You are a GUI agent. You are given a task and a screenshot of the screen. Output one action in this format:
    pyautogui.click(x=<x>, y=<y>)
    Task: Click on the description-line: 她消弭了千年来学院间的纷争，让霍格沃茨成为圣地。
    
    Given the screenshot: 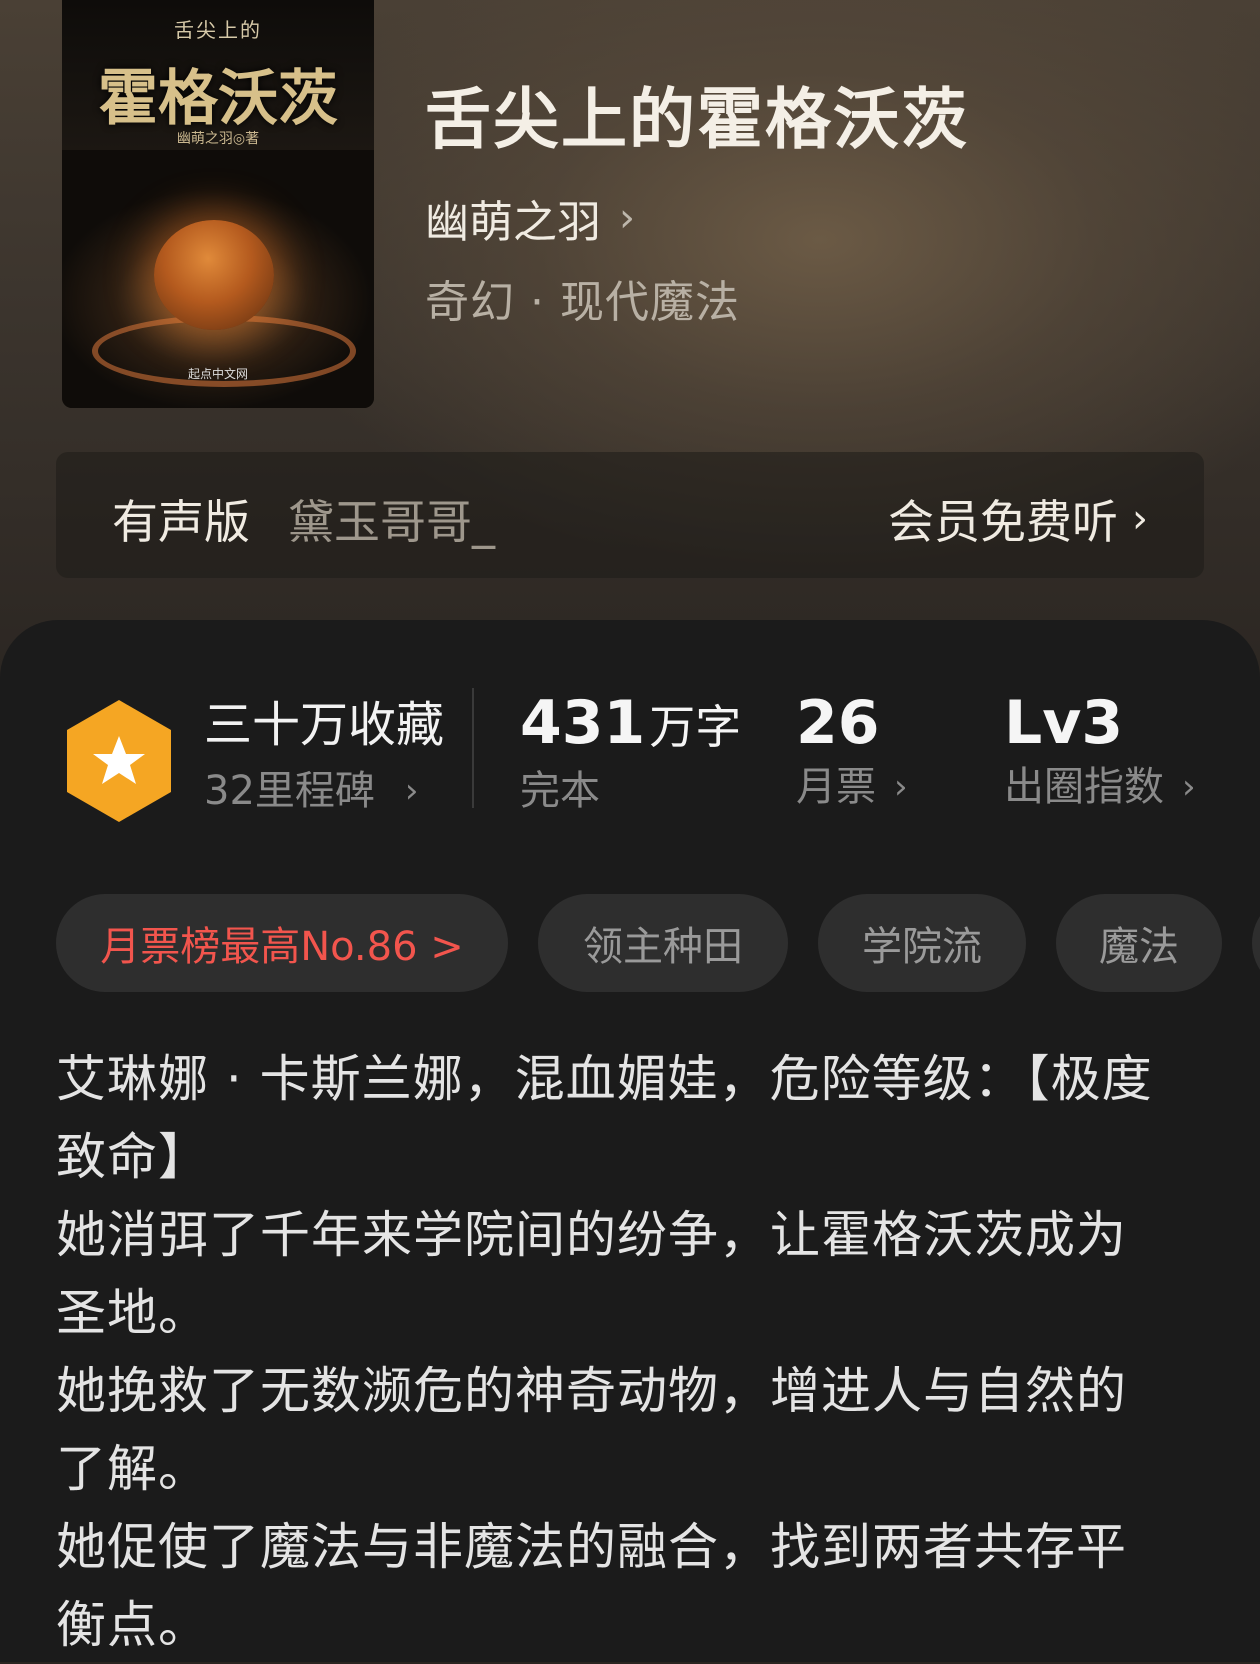 What is the action you would take?
    pyautogui.click(x=591, y=1274)
    